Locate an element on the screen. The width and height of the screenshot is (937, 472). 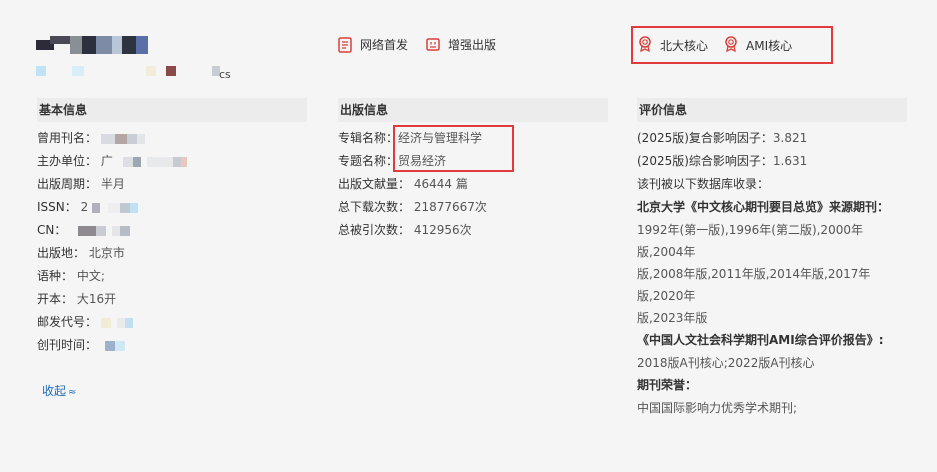
info-key: 语种： is located at coordinates (55, 276).